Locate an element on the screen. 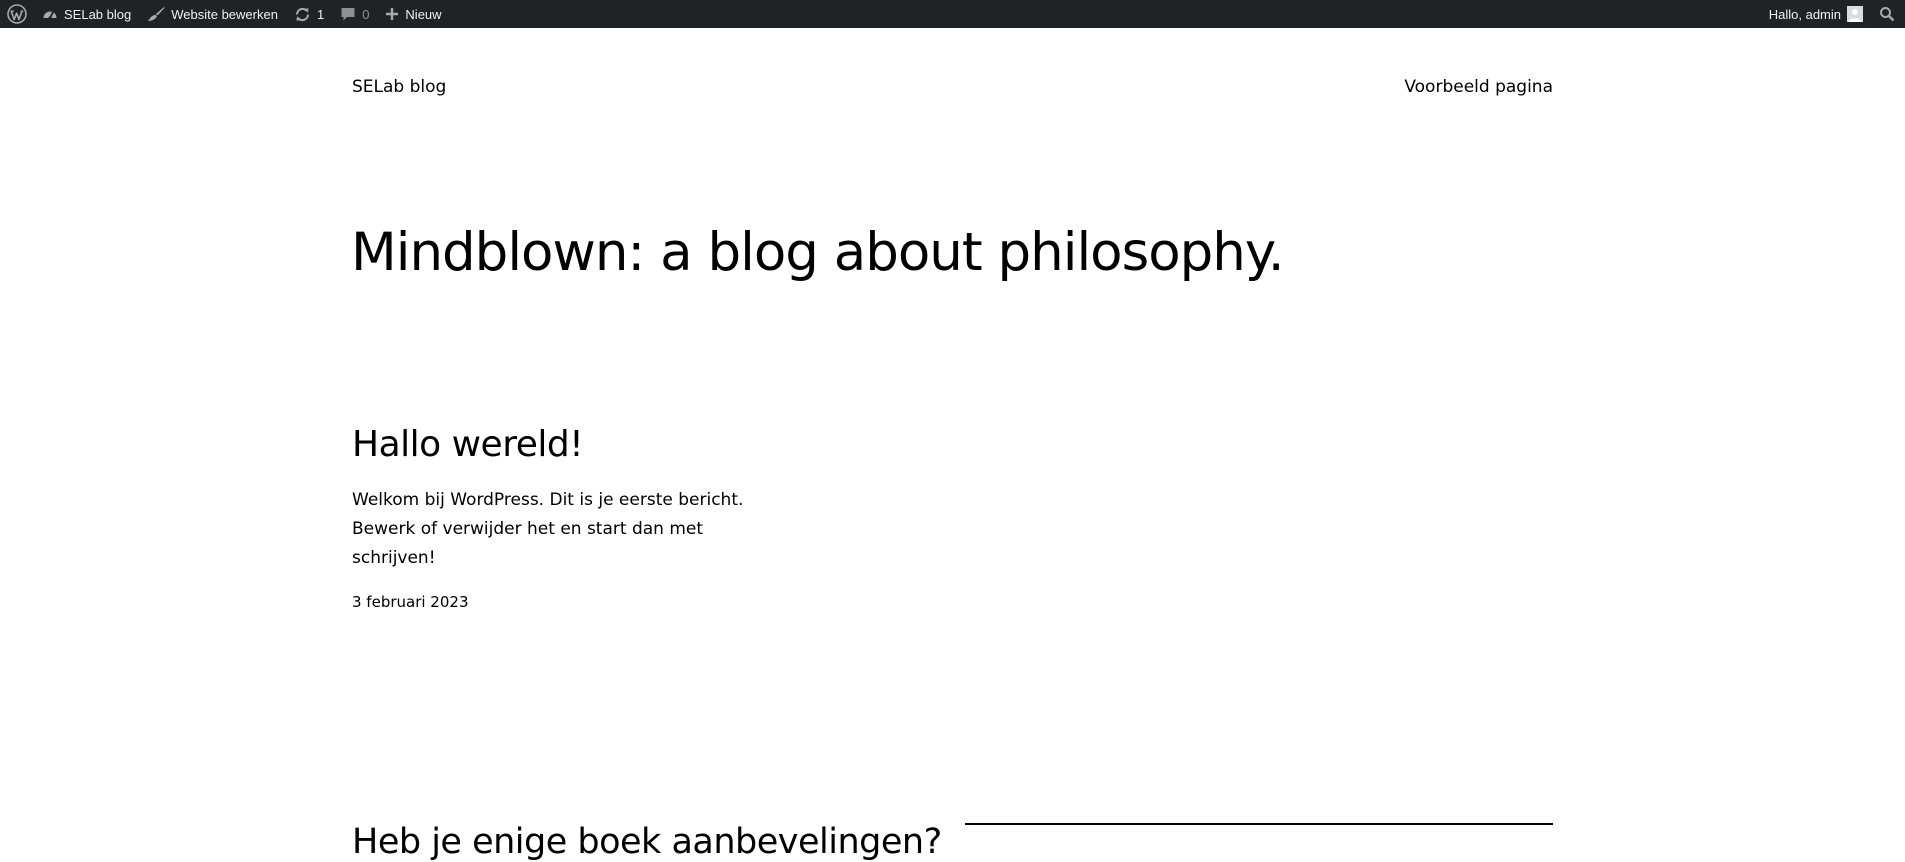 This screenshot has height=862, width=1905. wordpress-menu is located at coordinates (17, 14).